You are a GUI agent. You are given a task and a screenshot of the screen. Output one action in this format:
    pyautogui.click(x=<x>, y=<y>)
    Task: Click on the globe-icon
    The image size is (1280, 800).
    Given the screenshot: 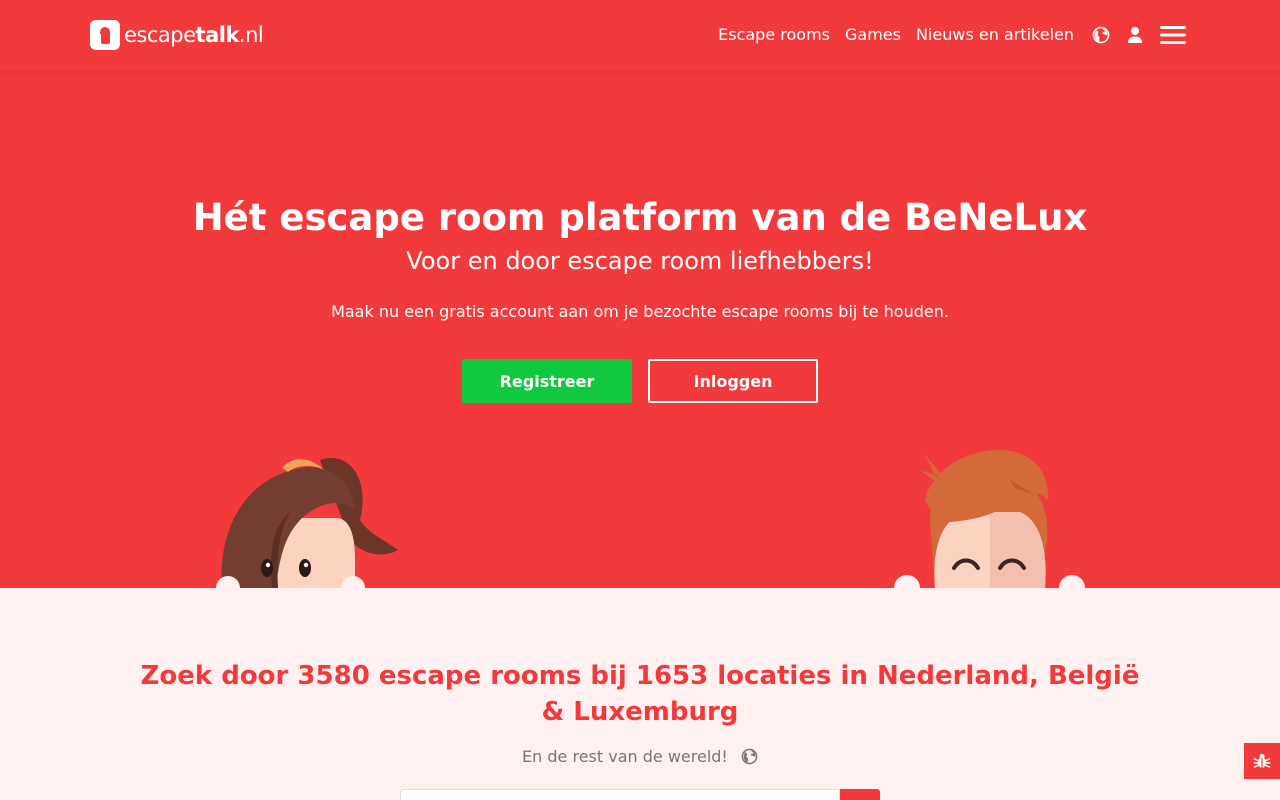 What is the action you would take?
    pyautogui.click(x=1101, y=35)
    